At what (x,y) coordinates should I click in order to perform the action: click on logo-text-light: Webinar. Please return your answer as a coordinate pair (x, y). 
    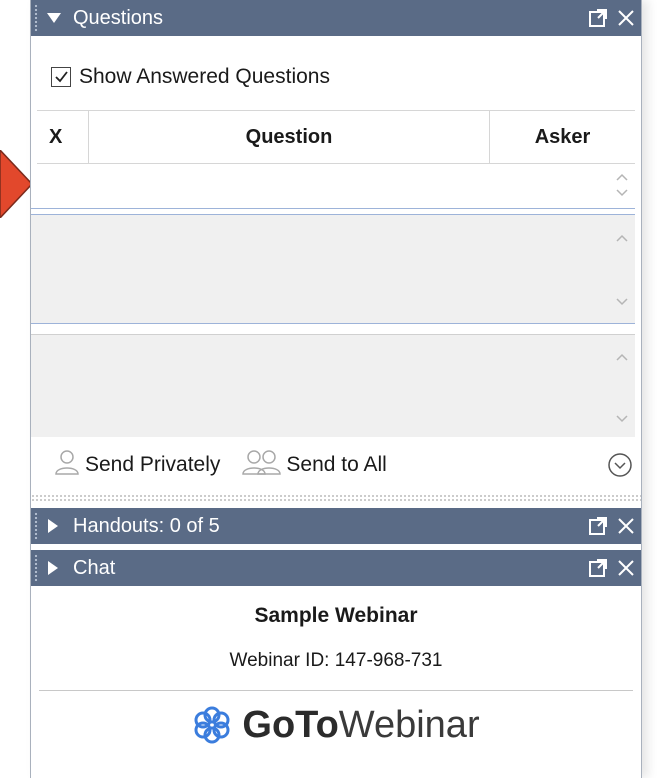
    Looking at the image, I should click on (409, 724).